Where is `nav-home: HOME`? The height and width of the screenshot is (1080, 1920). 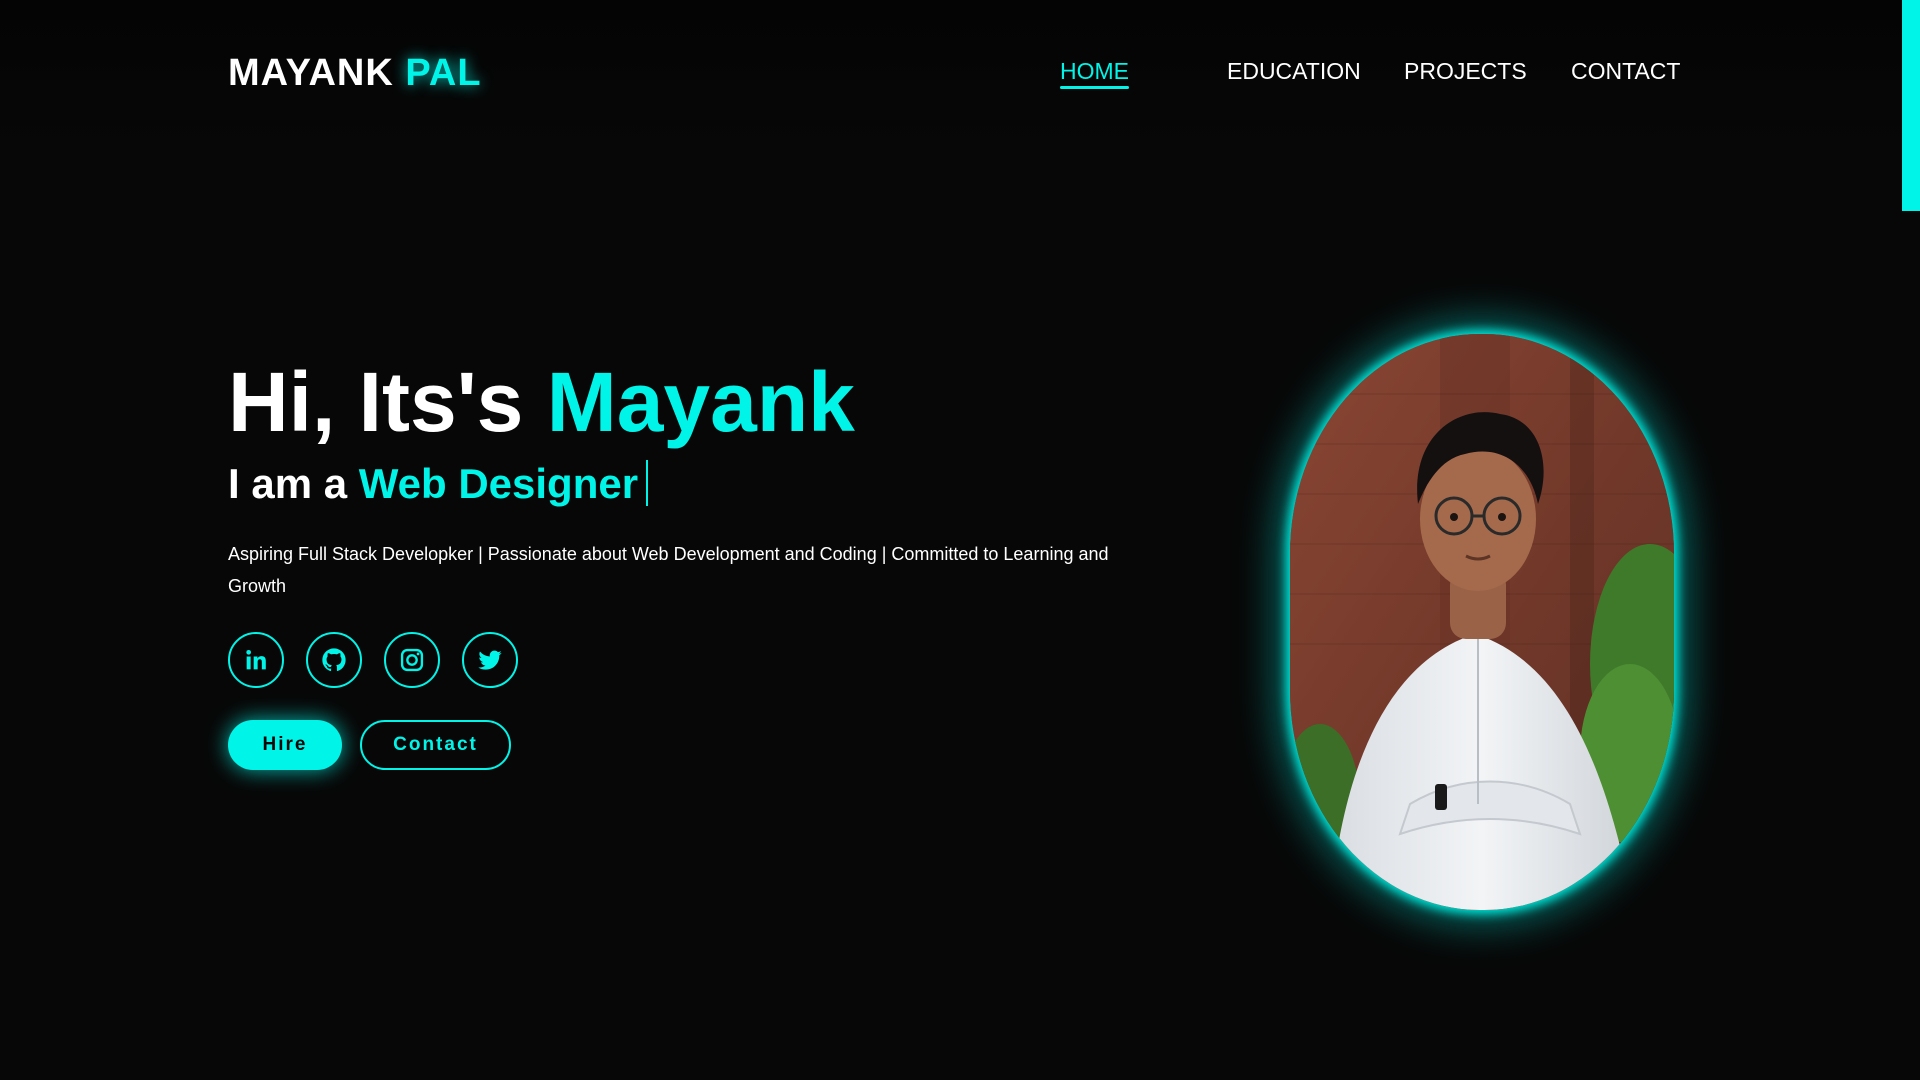 nav-home: HOME is located at coordinates (1094, 73).